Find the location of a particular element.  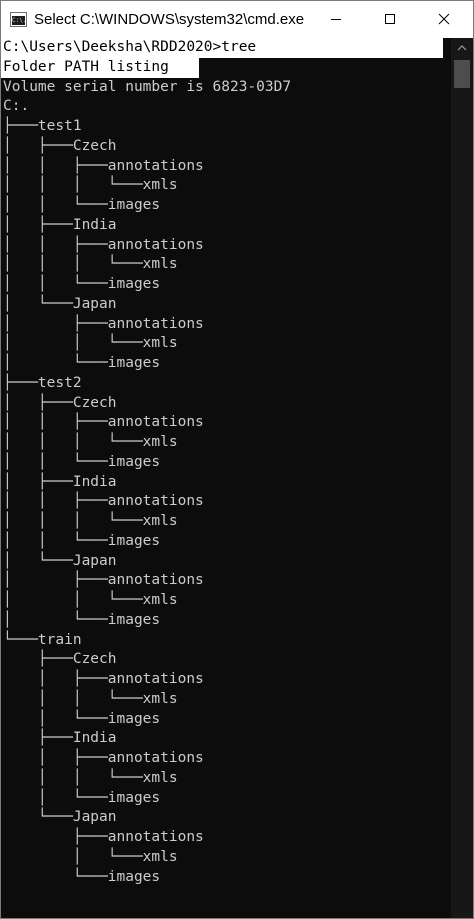

minimize-icon is located at coordinates (336, 19).